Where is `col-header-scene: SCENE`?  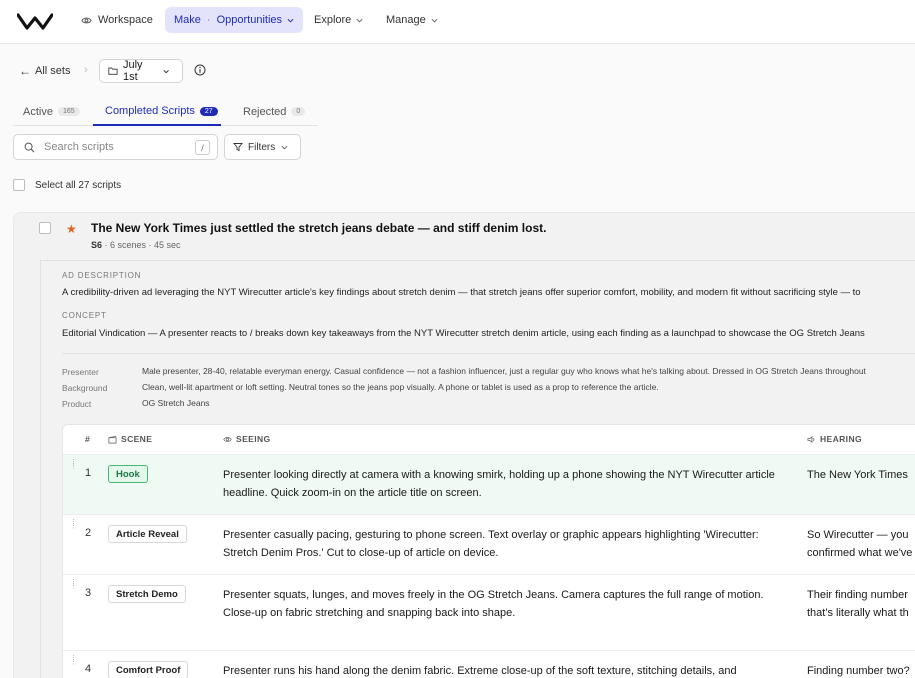
col-header-scene: SCENE is located at coordinates (130, 439).